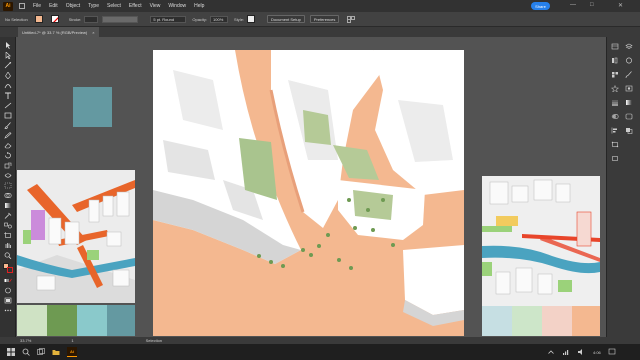  Describe the element at coordinates (615, 46) in the screenshot. I see `properties-panel-icon` at that location.